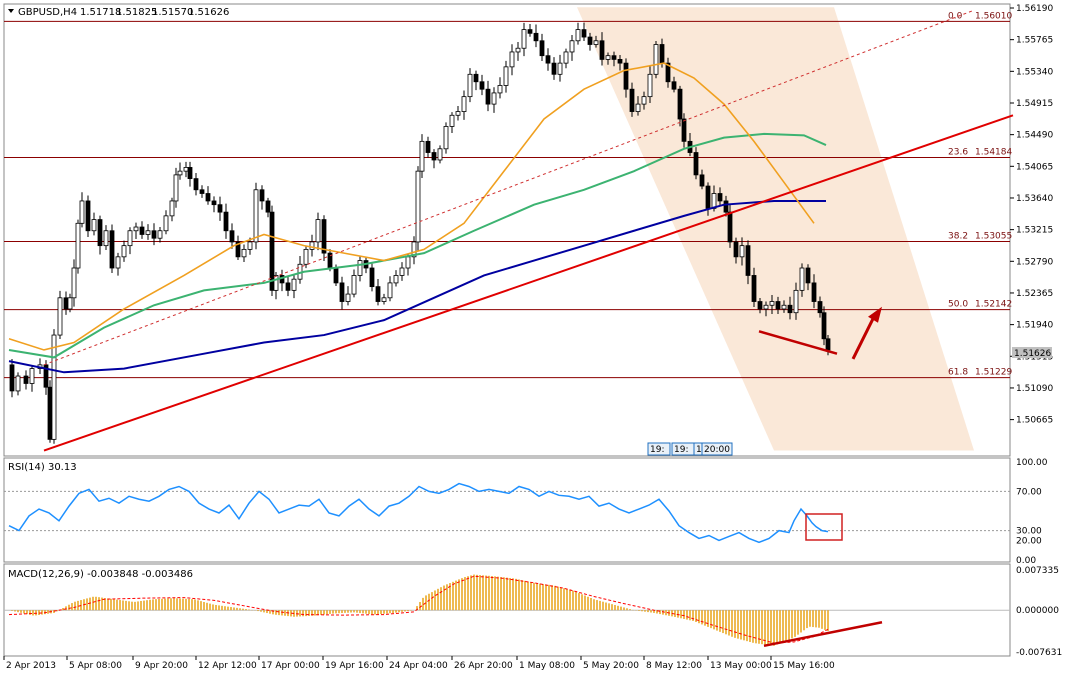 The height and width of the screenshot is (678, 1066). What do you see at coordinates (42, 467) in the screenshot?
I see `rsi-header: RSI(14) 30.13` at bounding box center [42, 467].